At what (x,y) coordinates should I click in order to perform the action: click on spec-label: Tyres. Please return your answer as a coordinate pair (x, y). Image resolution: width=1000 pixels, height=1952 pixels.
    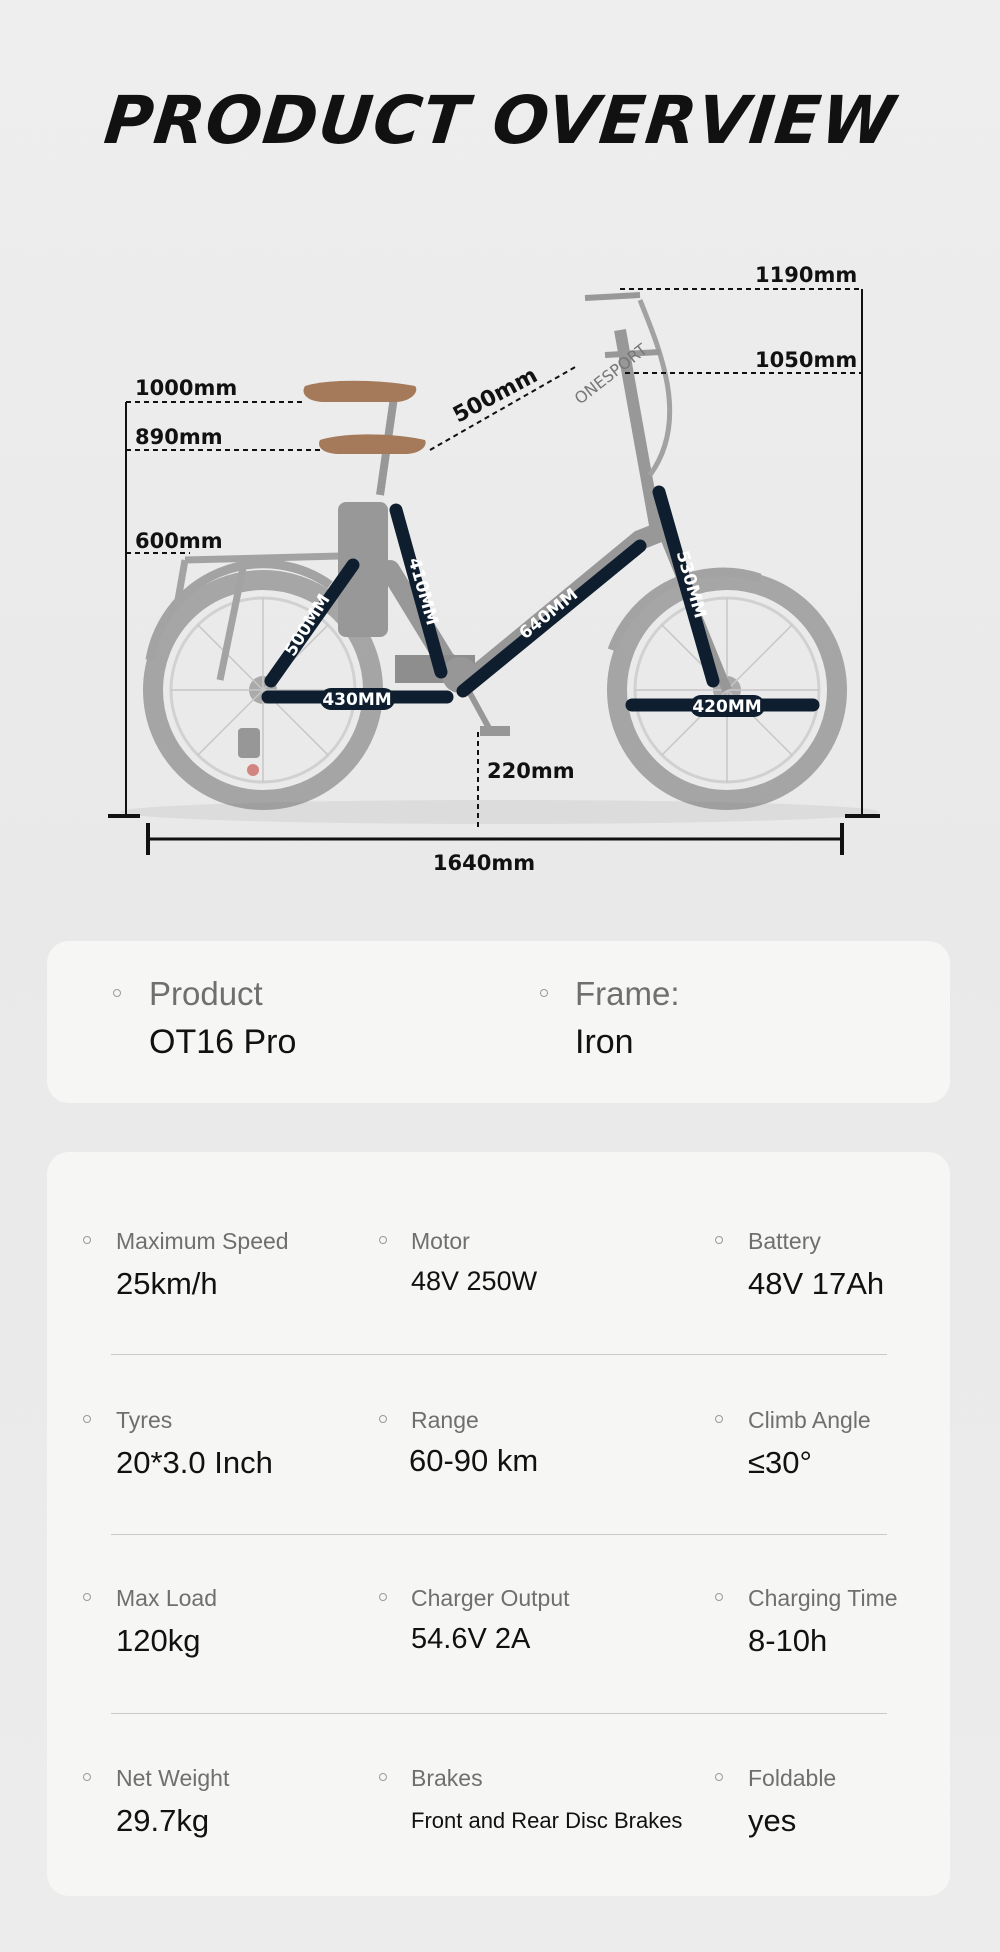
    Looking at the image, I should click on (144, 1420).